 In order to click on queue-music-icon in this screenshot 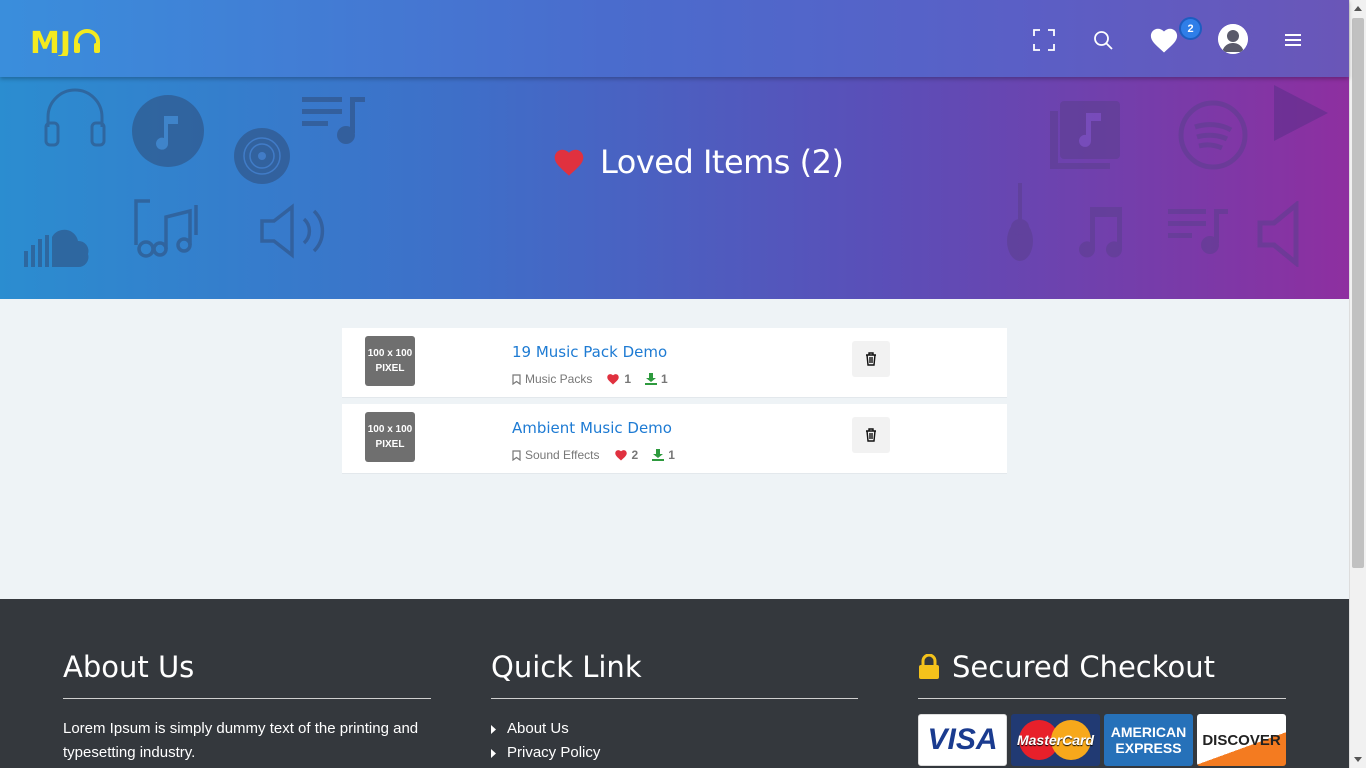, I will do `click(1198, 231)`.